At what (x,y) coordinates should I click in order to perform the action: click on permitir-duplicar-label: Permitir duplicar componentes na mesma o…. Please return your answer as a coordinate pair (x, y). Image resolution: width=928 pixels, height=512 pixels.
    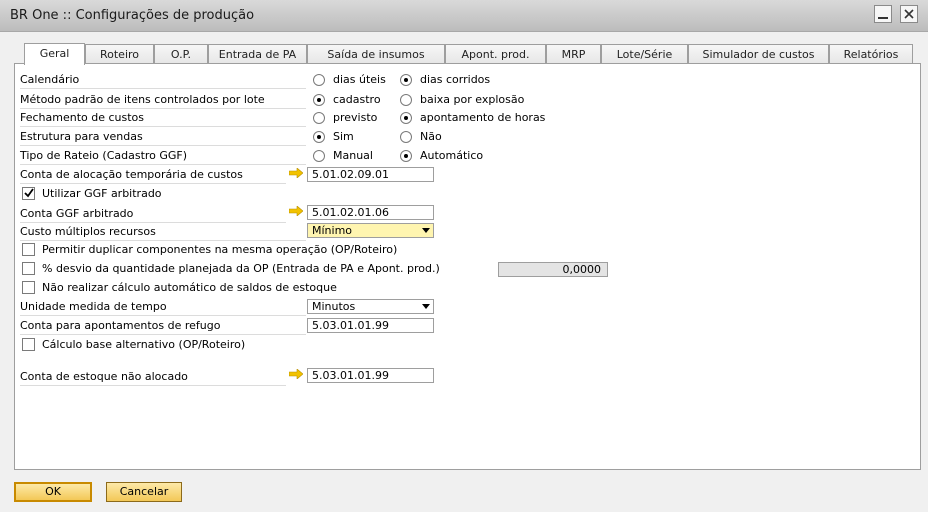
    Looking at the image, I should click on (220, 249).